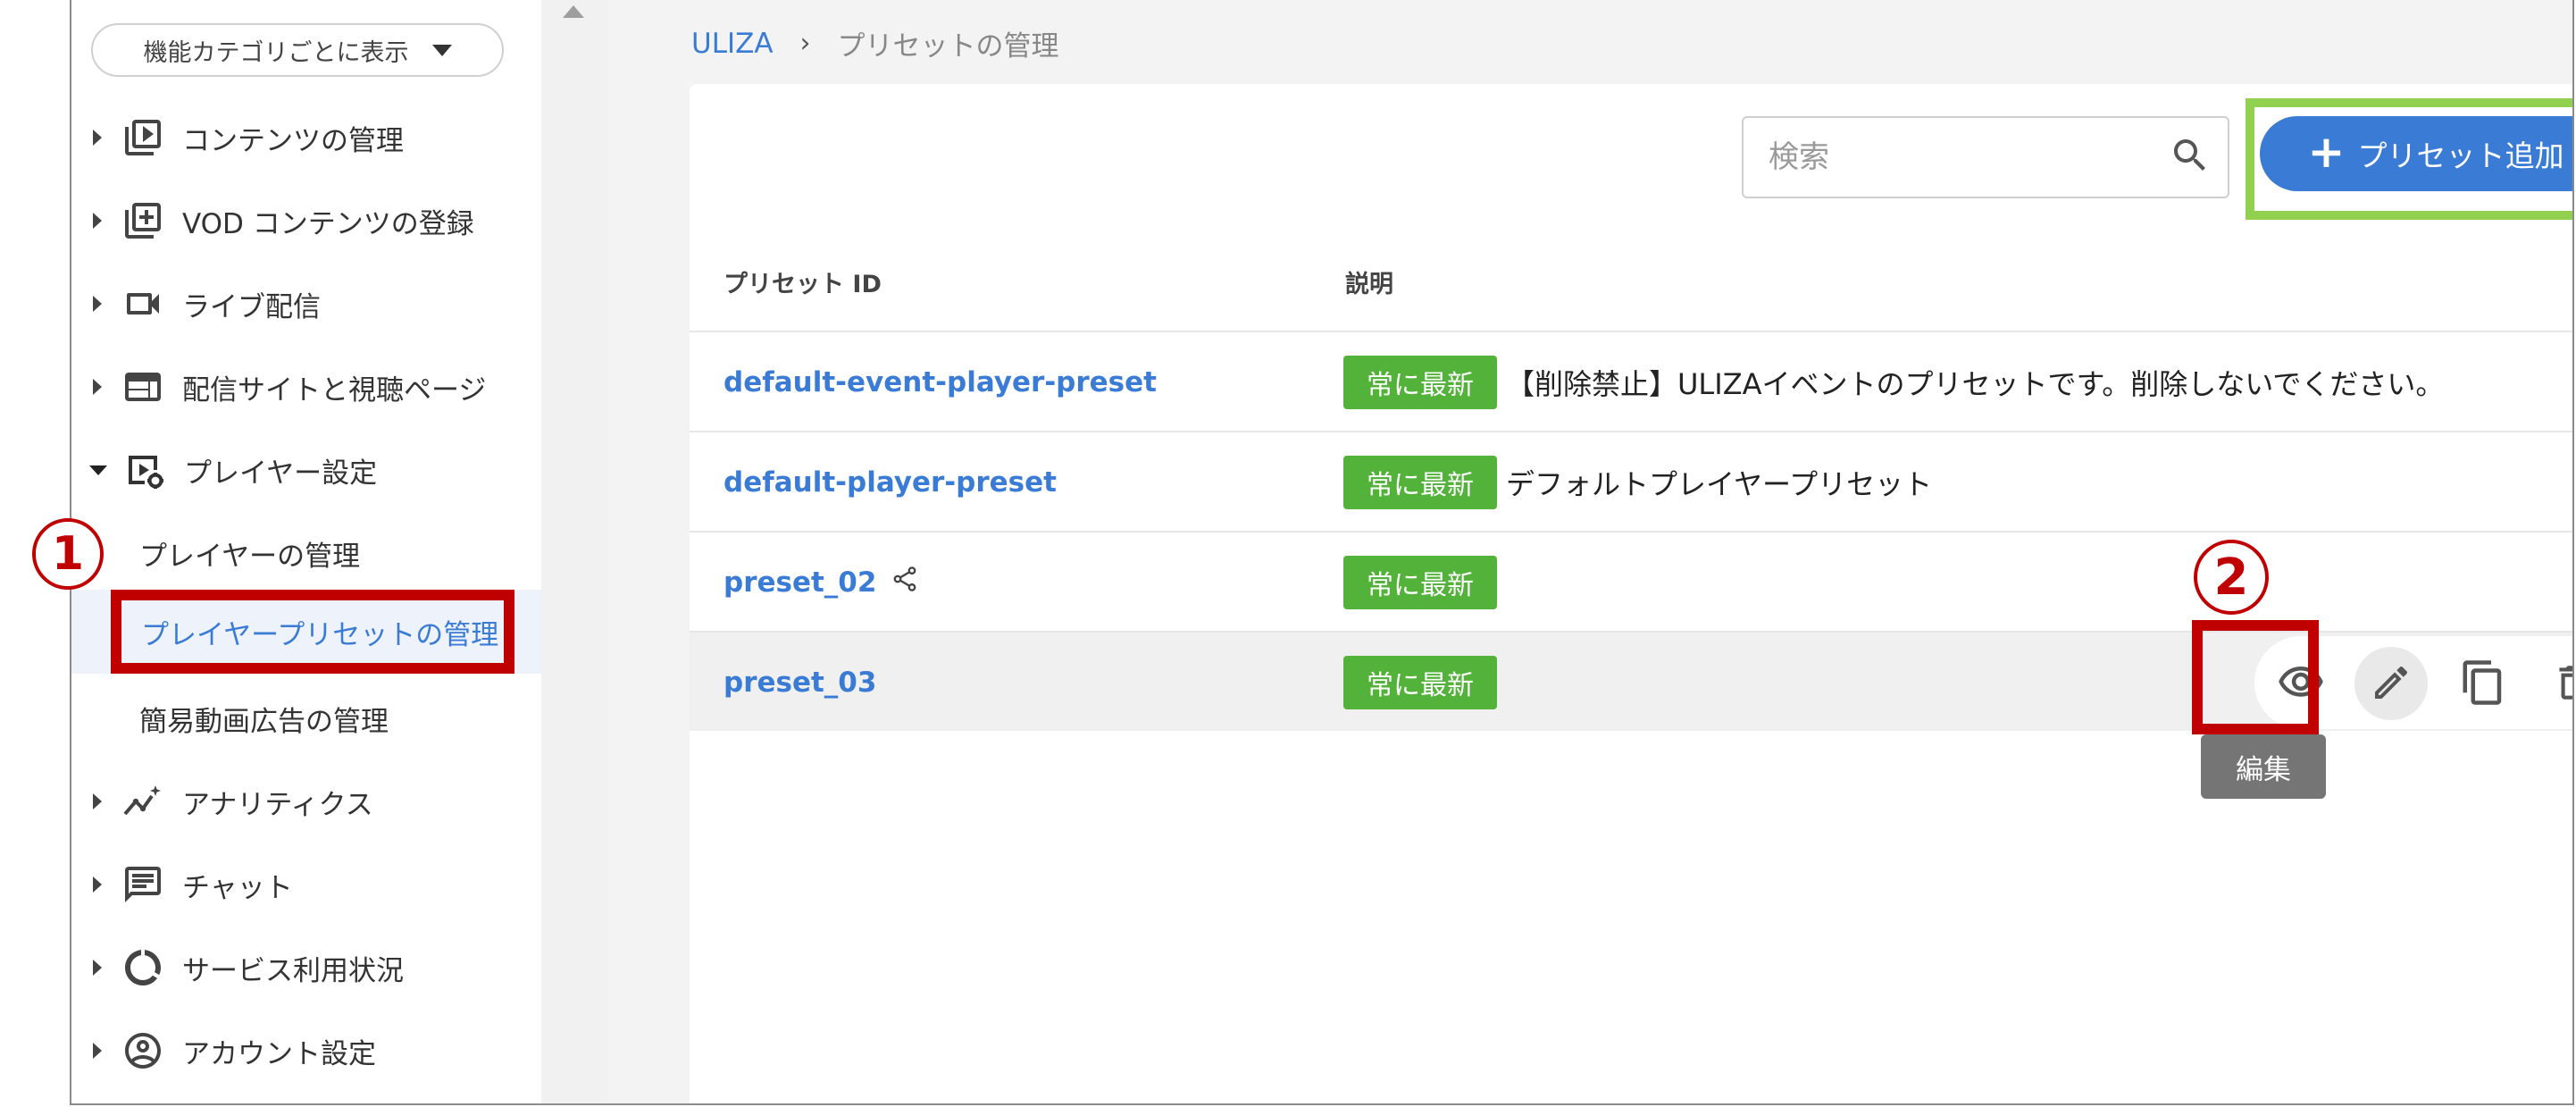 This screenshot has width=2576, height=1107. Describe the element at coordinates (2559, 682) in the screenshot. I see `delete-icon` at that location.